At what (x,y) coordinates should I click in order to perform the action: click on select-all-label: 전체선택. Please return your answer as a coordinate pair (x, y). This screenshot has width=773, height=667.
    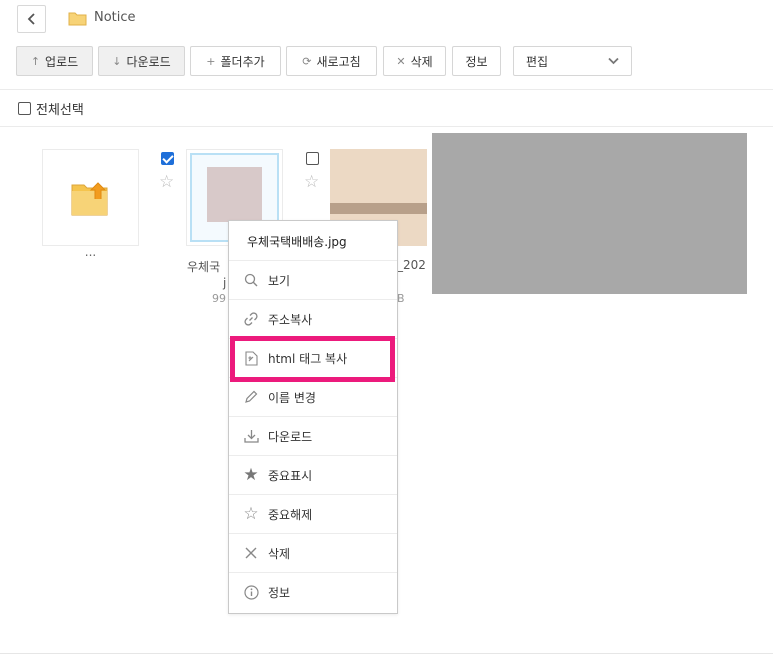
    Looking at the image, I should click on (60, 110).